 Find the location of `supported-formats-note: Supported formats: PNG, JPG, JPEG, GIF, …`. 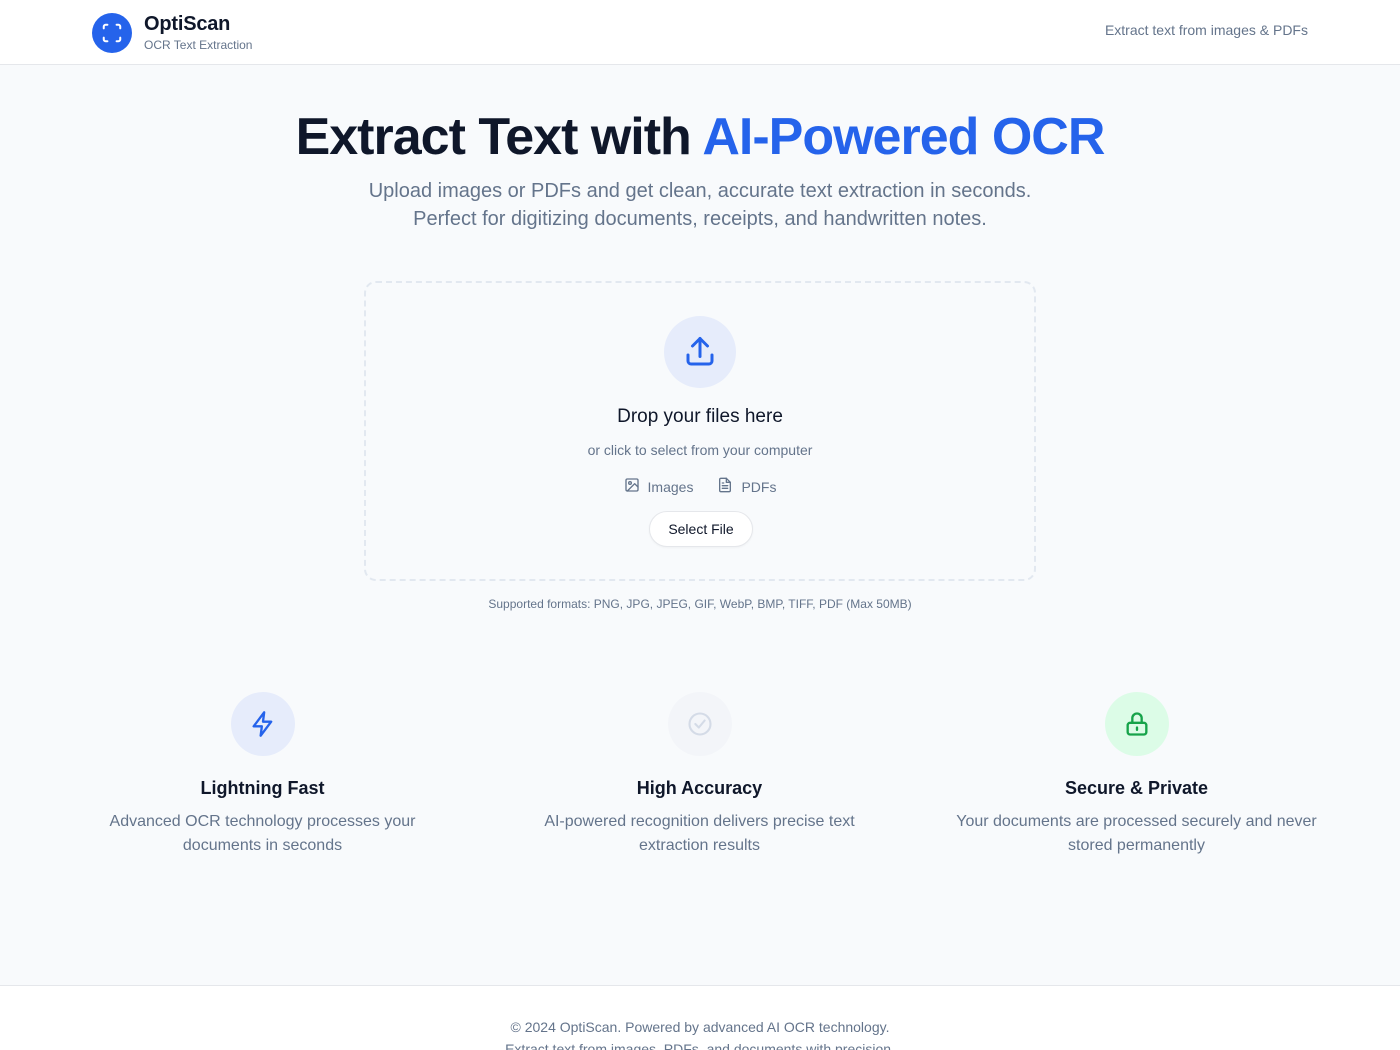

supported-formats-note: Supported formats: PNG, JPG, JPEG, GIF, … is located at coordinates (700, 604).